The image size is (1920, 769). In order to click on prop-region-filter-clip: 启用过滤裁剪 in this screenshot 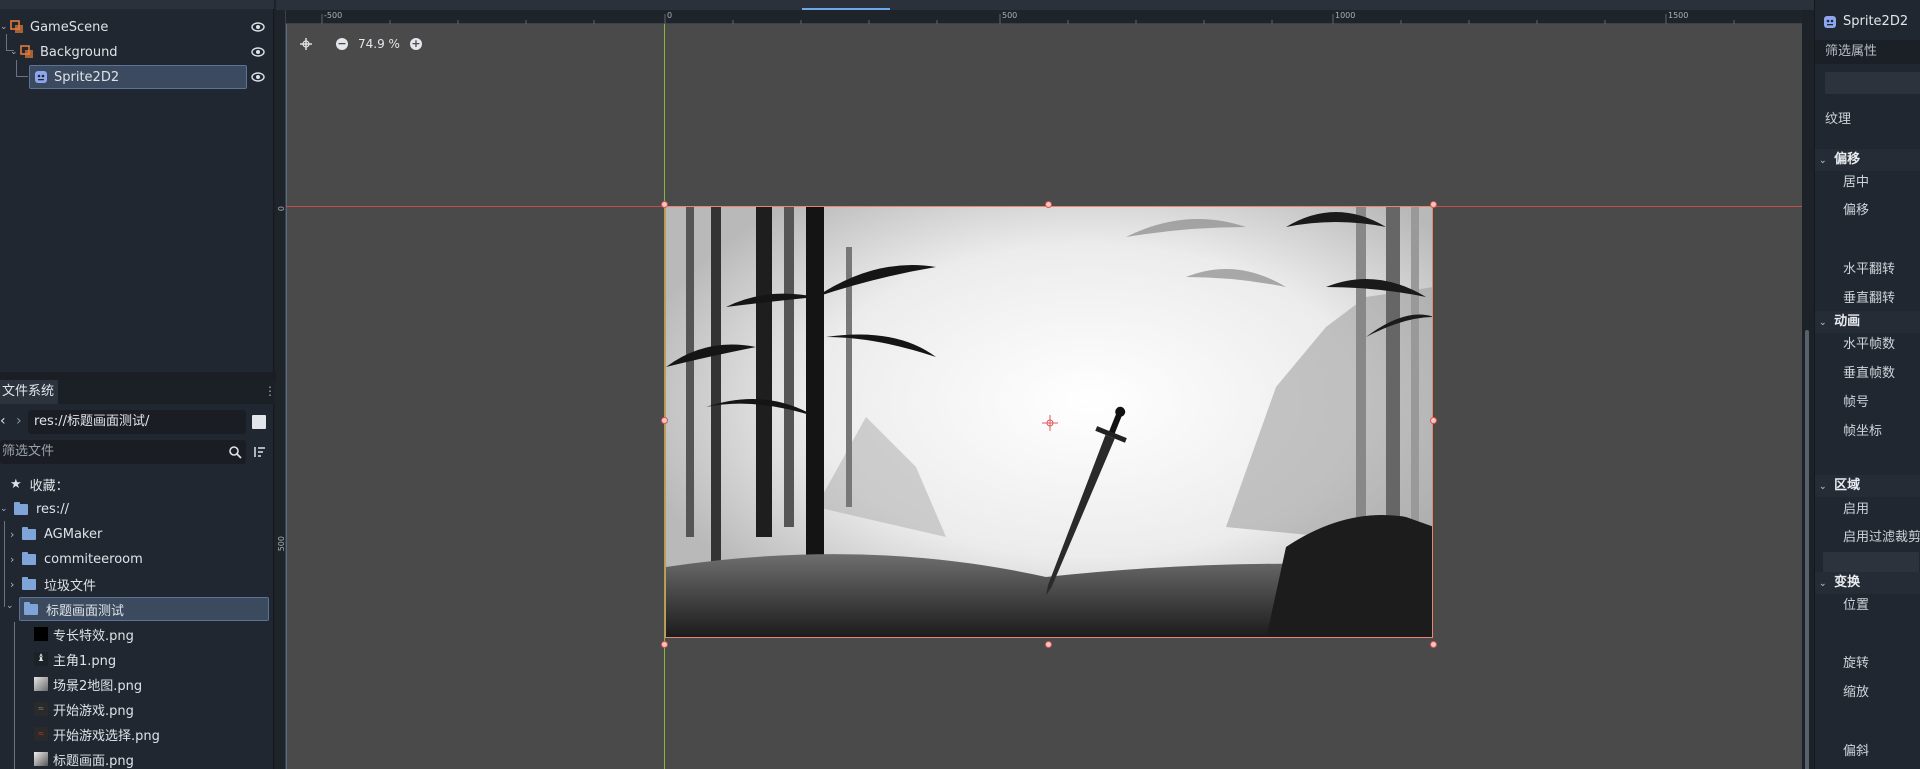, I will do `click(1867, 538)`.